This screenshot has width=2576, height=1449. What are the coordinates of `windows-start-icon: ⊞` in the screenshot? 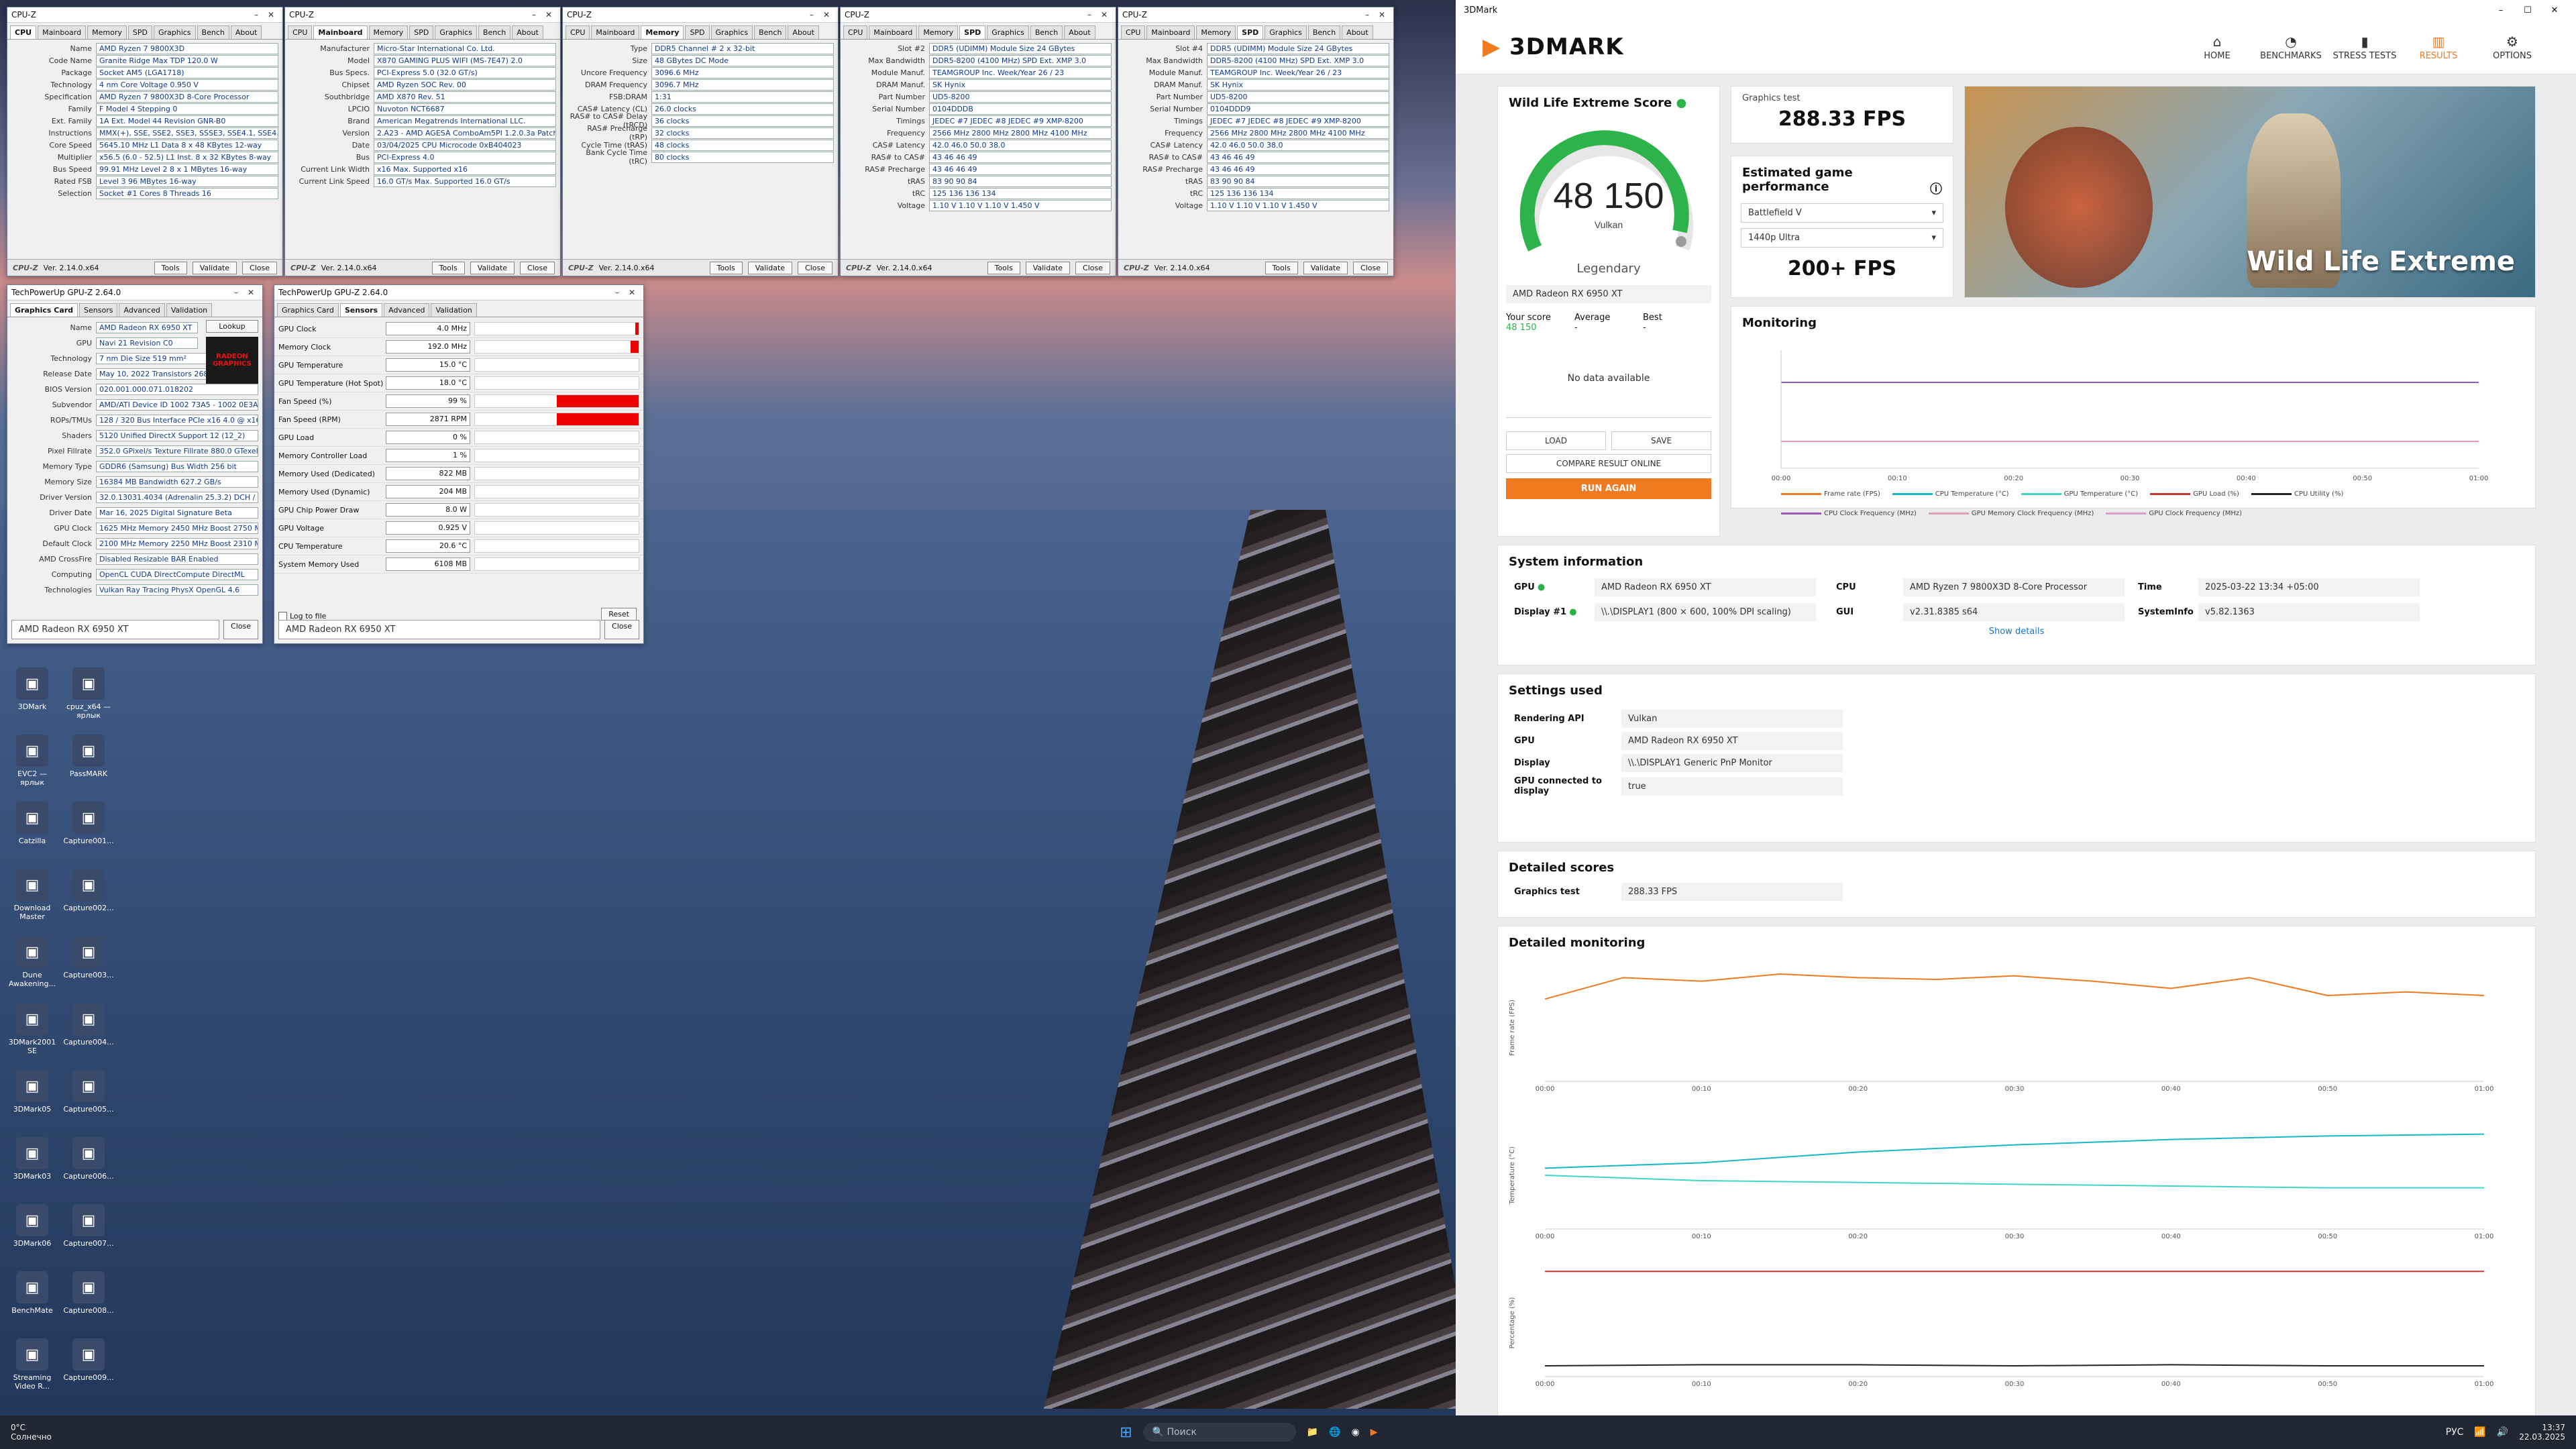 It's located at (1126, 1432).